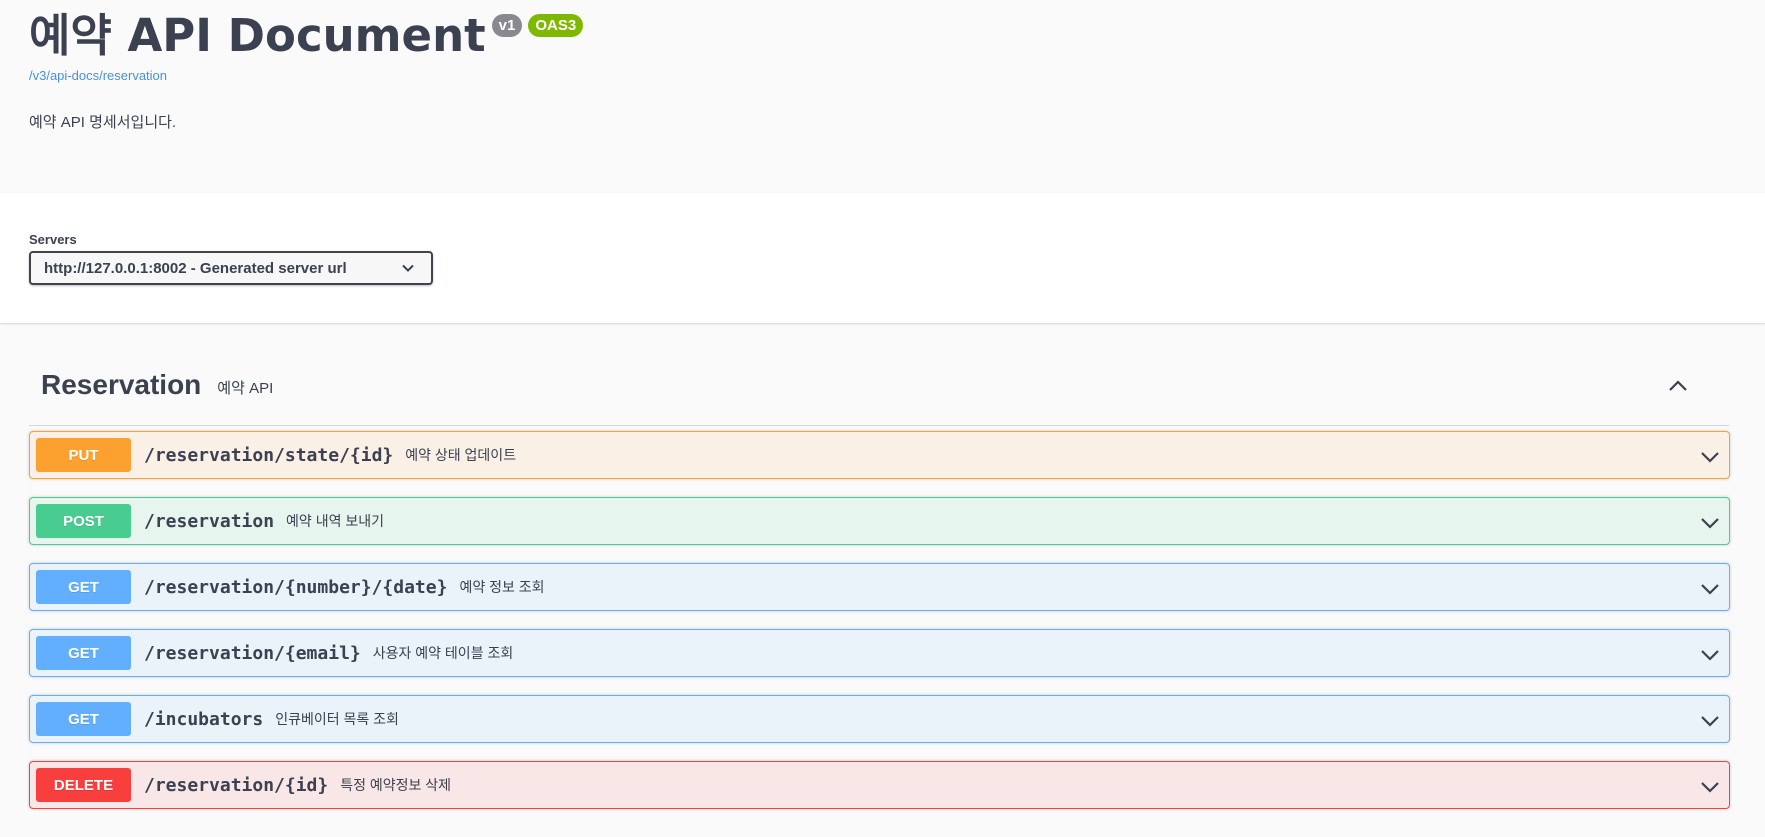 The width and height of the screenshot is (1765, 837). Describe the element at coordinates (83, 455) in the screenshot. I see `method-badge: PUT` at that location.